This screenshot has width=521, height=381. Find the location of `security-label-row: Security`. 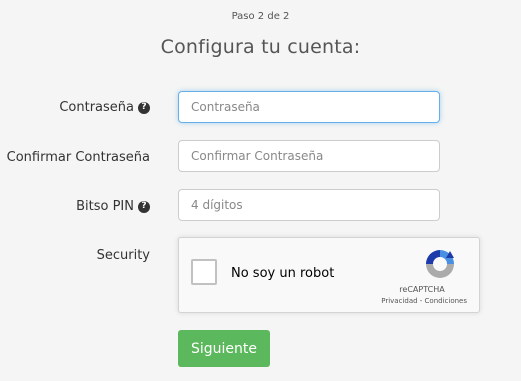

security-label-row: Security is located at coordinates (123, 255).